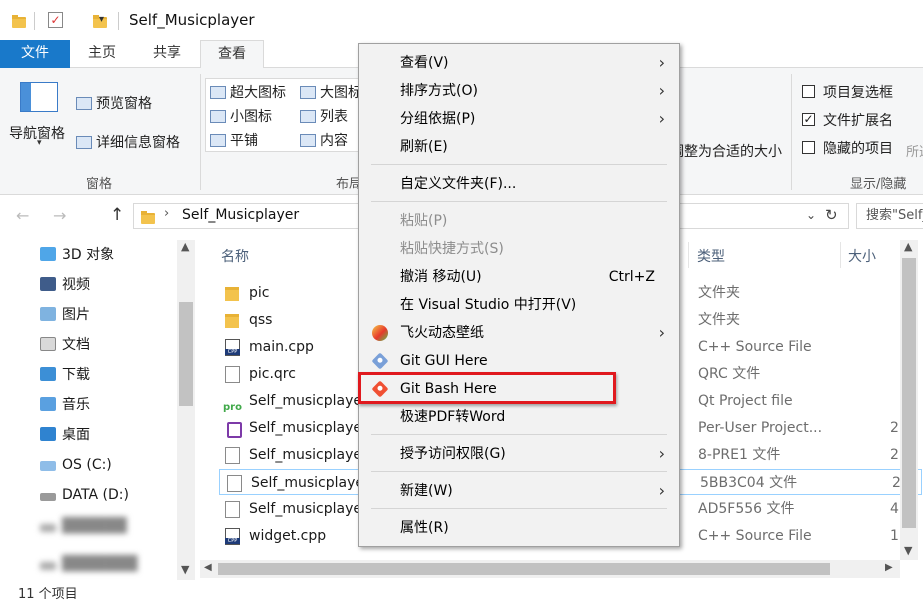 The width and height of the screenshot is (923, 610). I want to click on window-title: Self_Musicplayer, so click(192, 20).